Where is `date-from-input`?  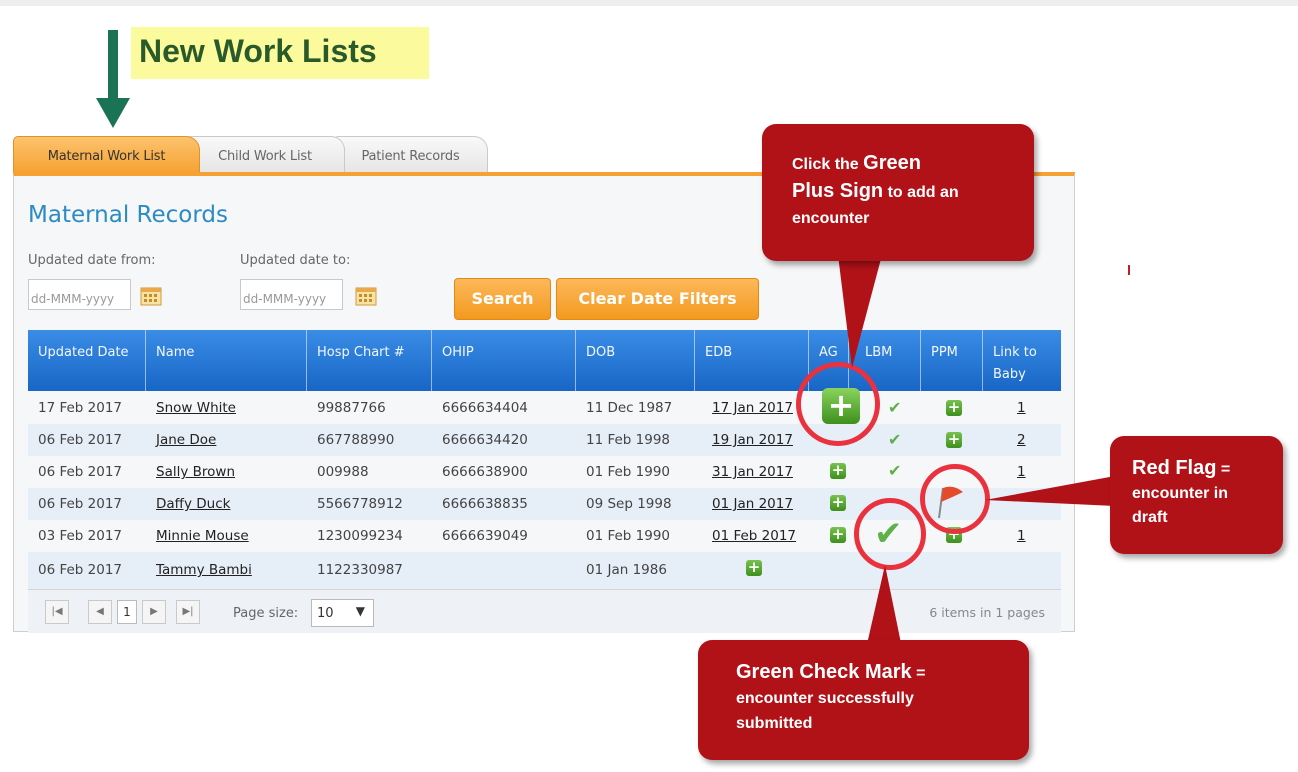
date-from-input is located at coordinates (79, 294).